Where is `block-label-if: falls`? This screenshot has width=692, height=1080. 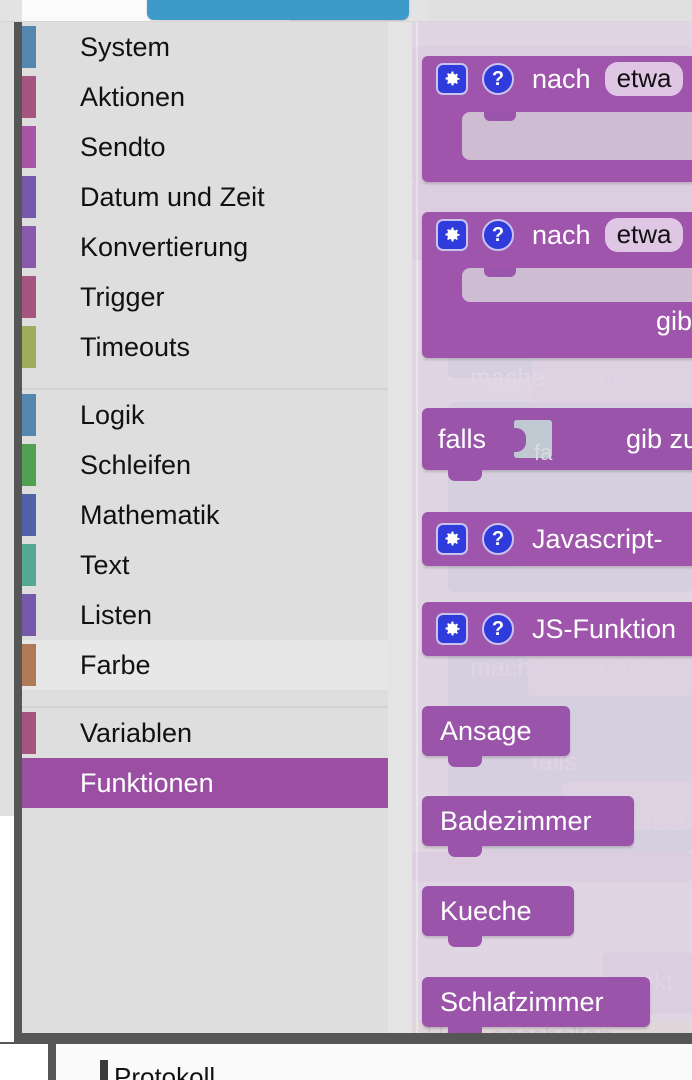 block-label-if: falls is located at coordinates (462, 438).